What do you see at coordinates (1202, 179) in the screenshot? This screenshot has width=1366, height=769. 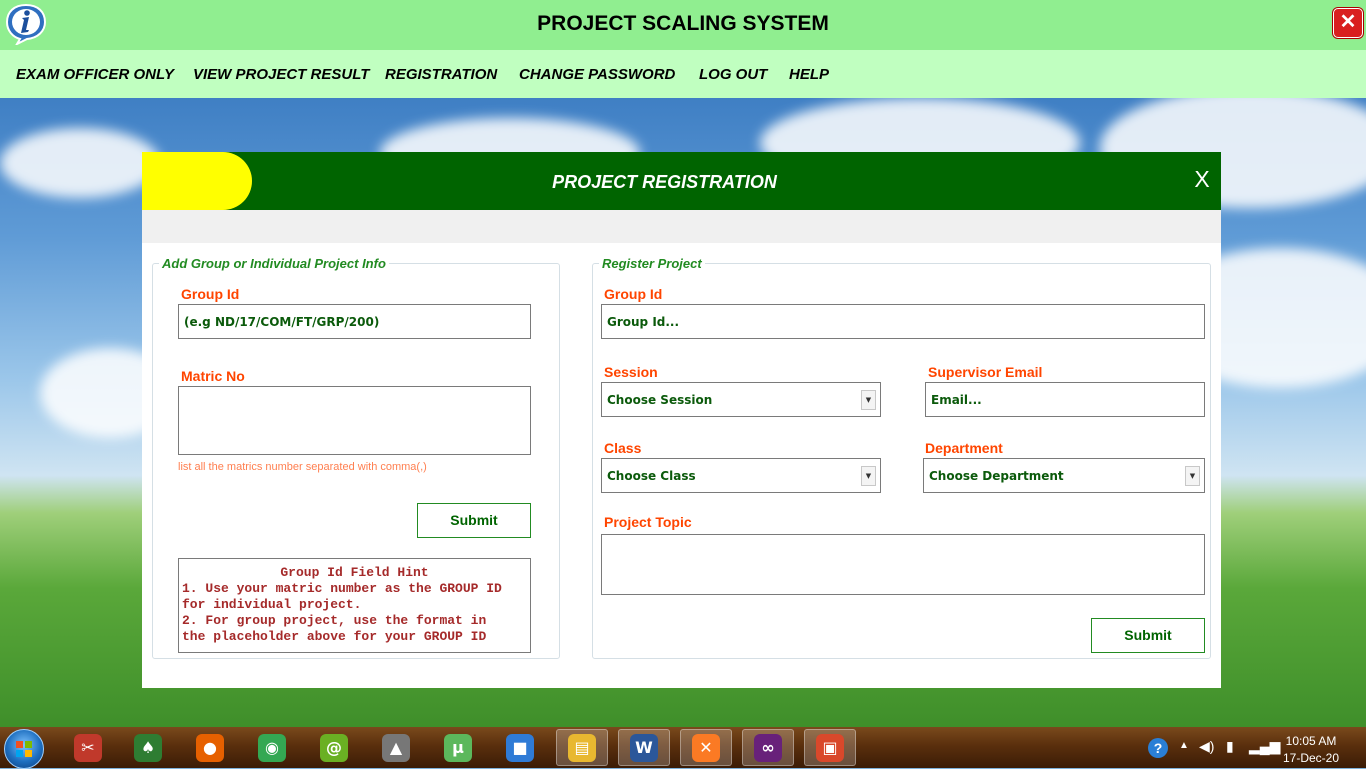 I see `dialog-close-button: X` at bounding box center [1202, 179].